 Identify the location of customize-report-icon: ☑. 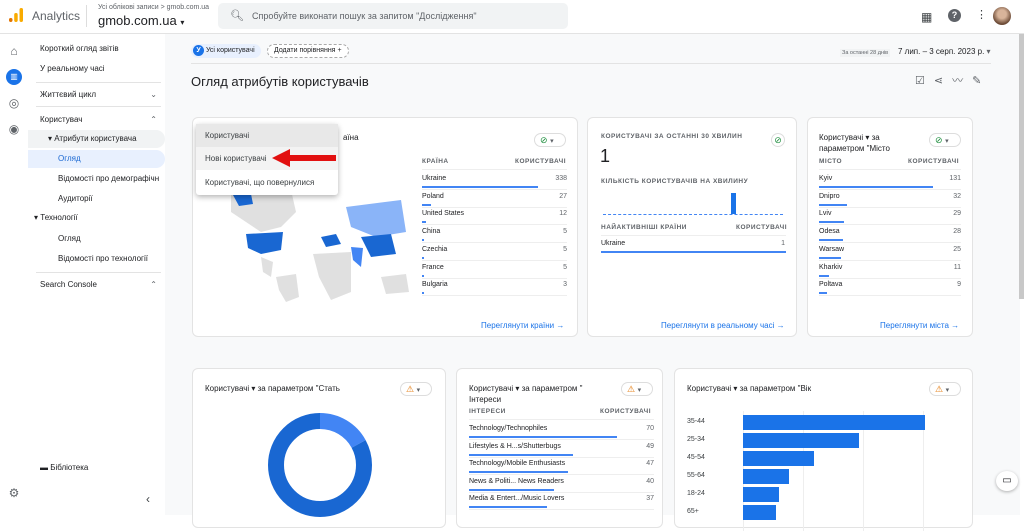
(924, 81).